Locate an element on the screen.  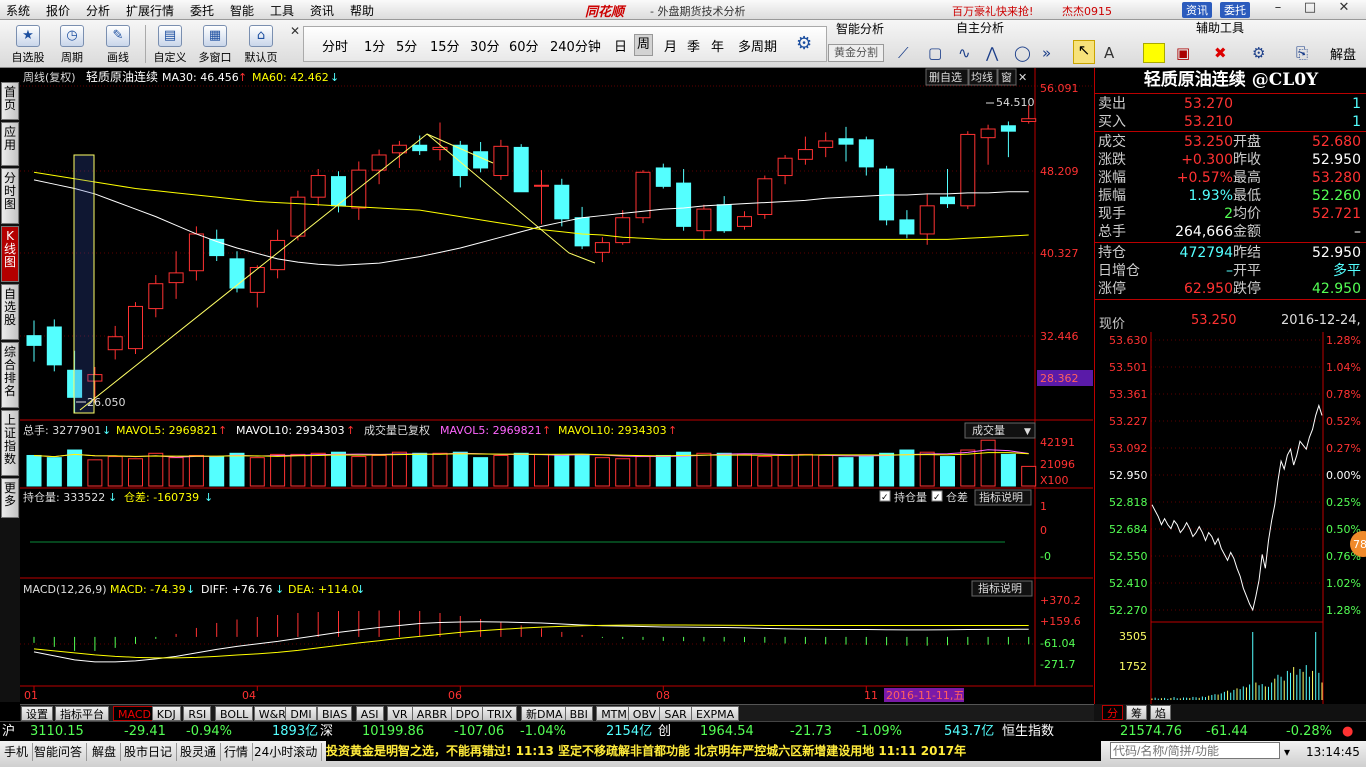
indicator-tab-expma: EXPMA is located at coordinates (715, 713).